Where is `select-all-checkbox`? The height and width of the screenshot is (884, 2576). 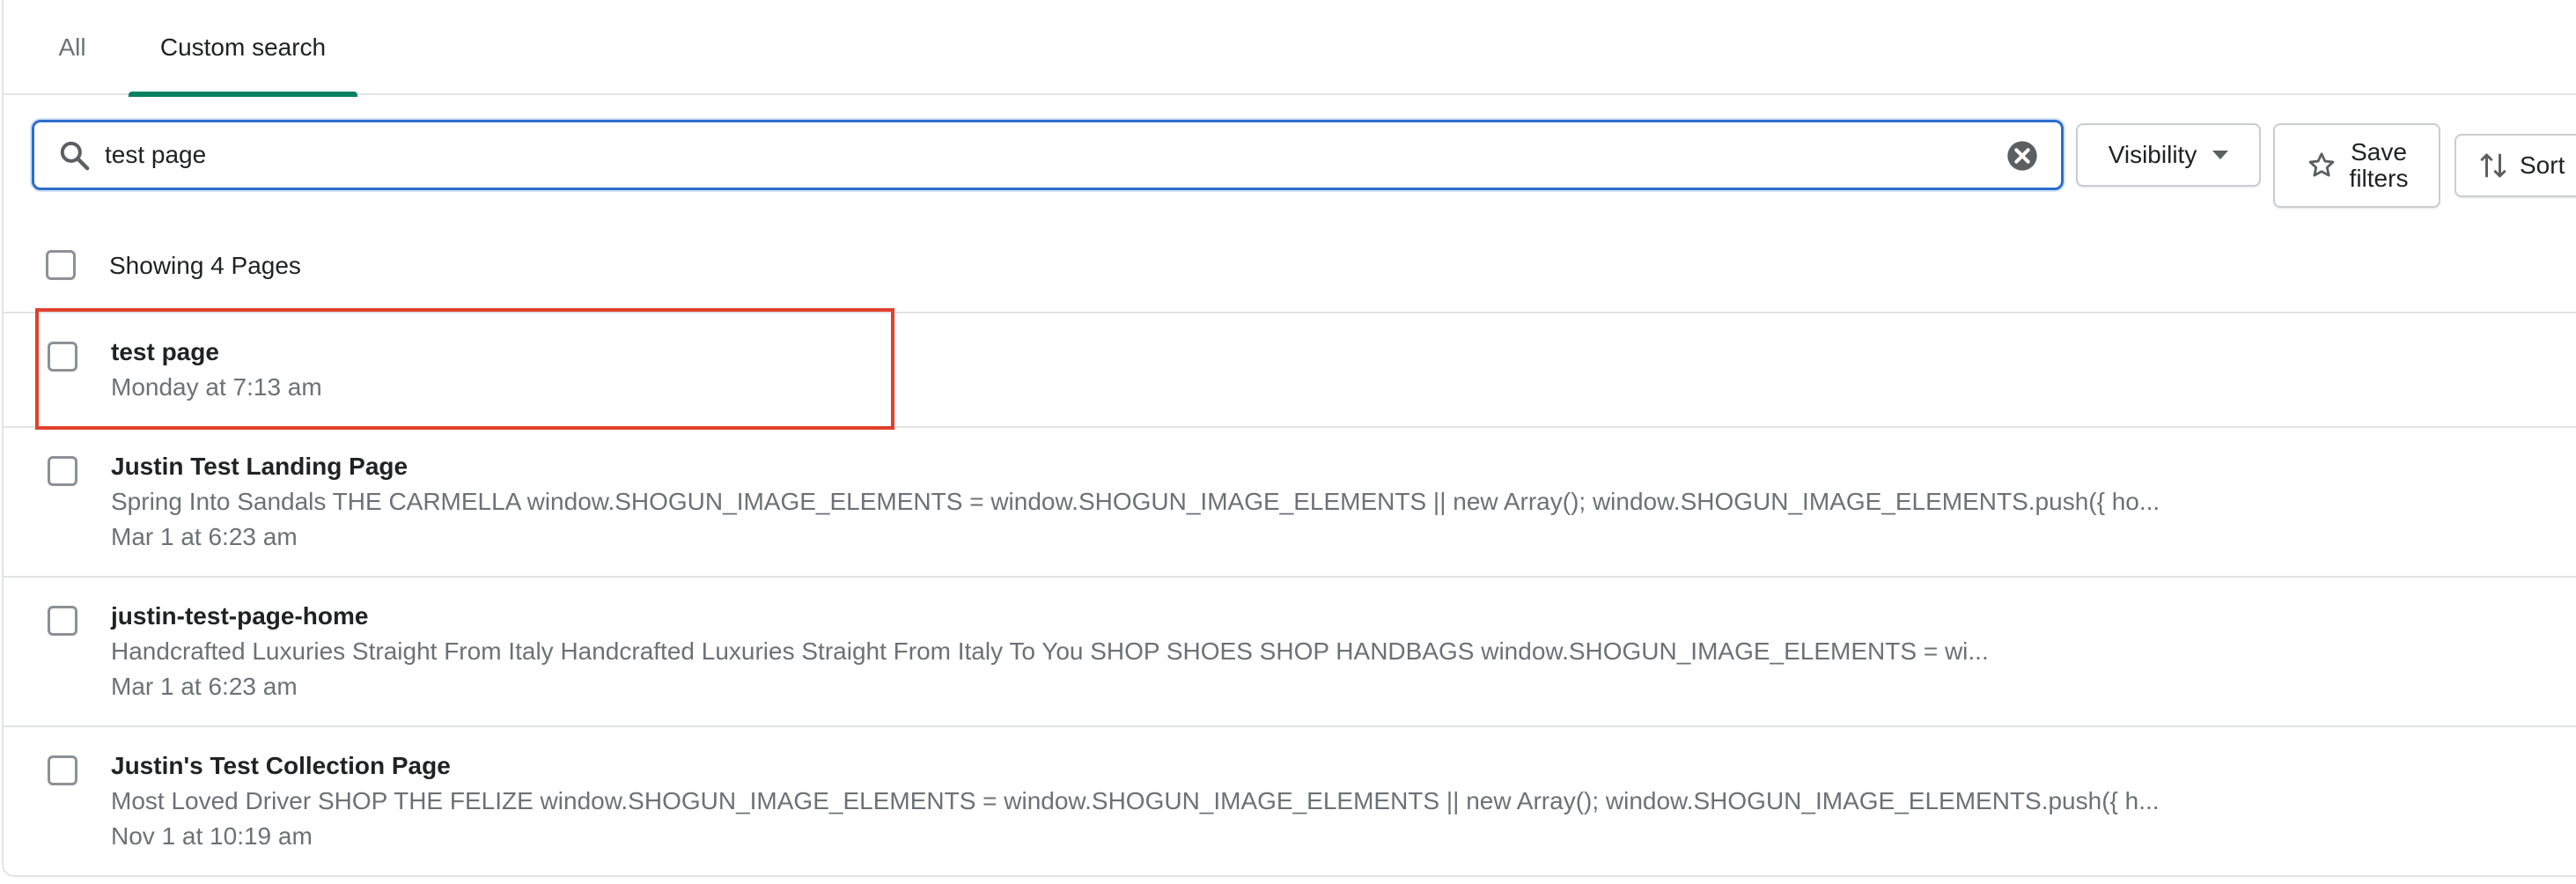
select-all-checkbox is located at coordinates (61, 265).